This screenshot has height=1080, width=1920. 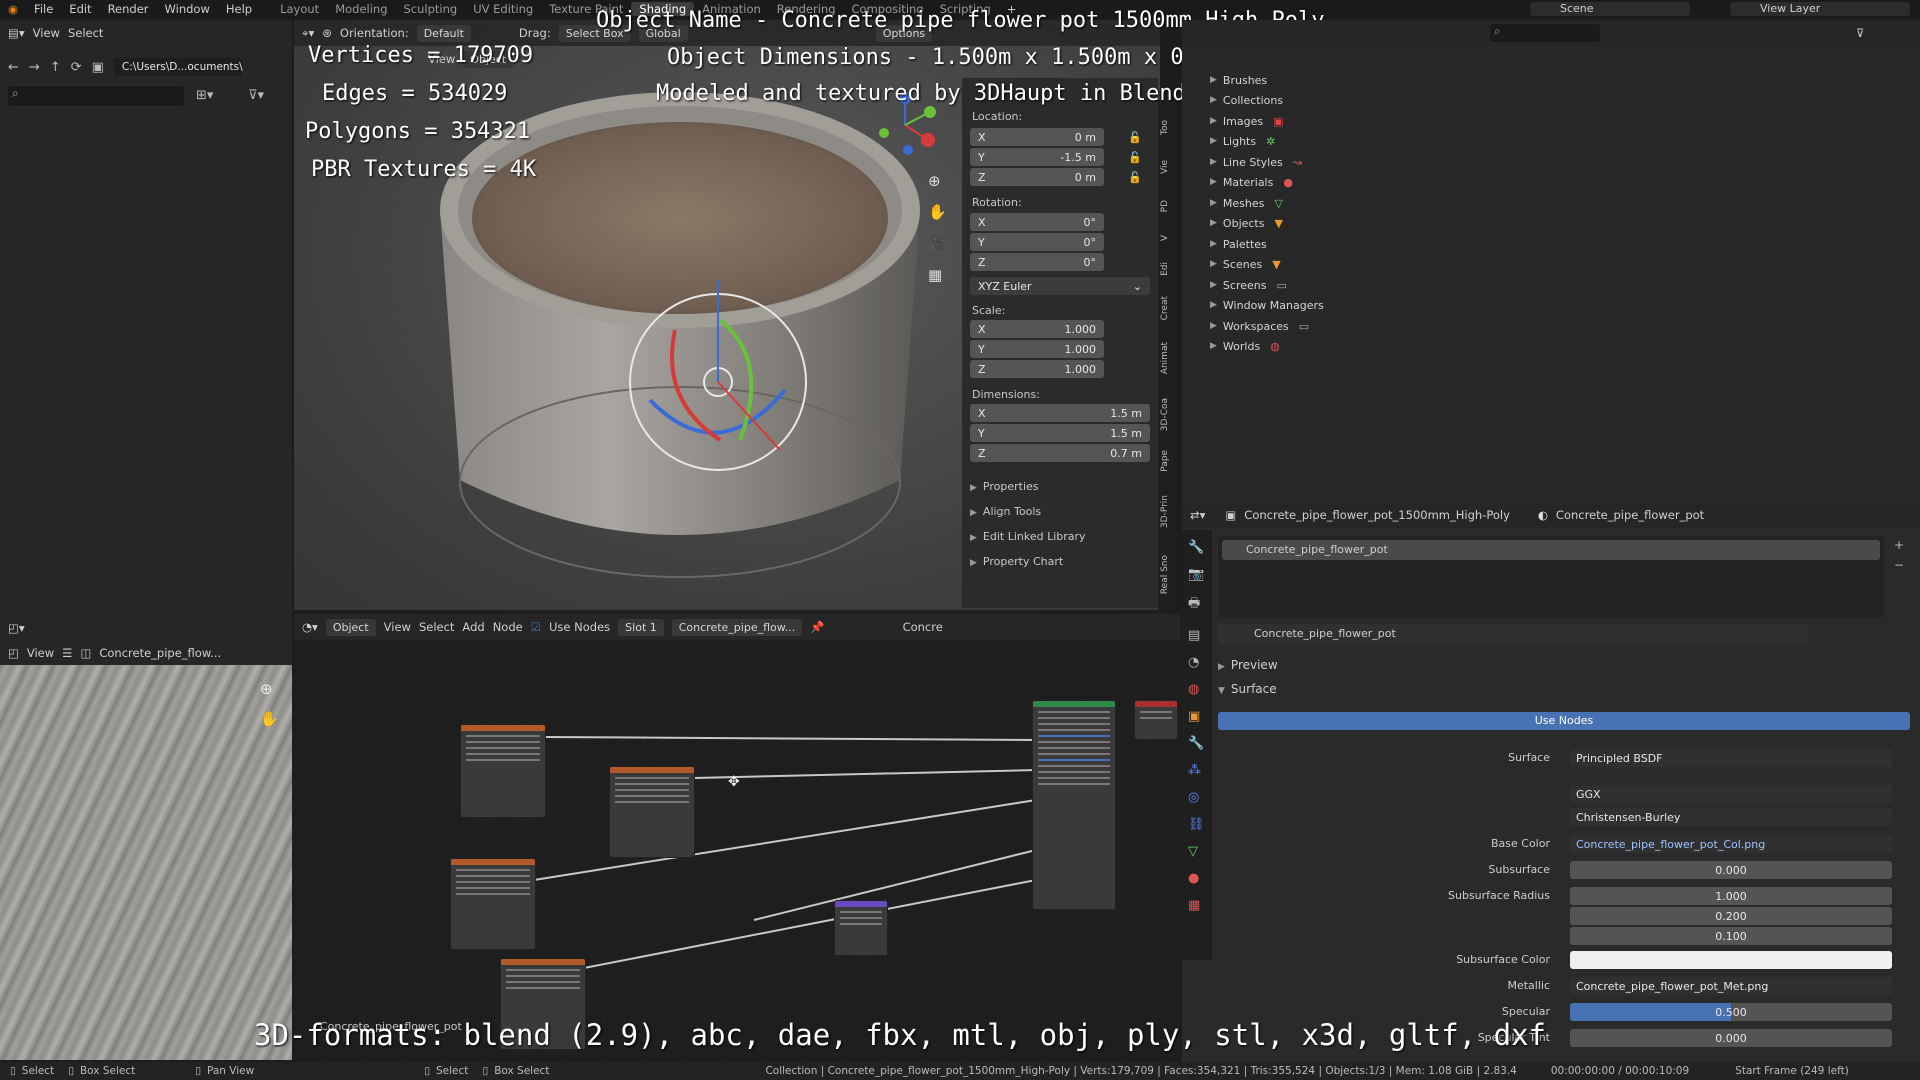 What do you see at coordinates (1197, 515) in the screenshot?
I see `properties-editor-icon: ⇄▾` at bounding box center [1197, 515].